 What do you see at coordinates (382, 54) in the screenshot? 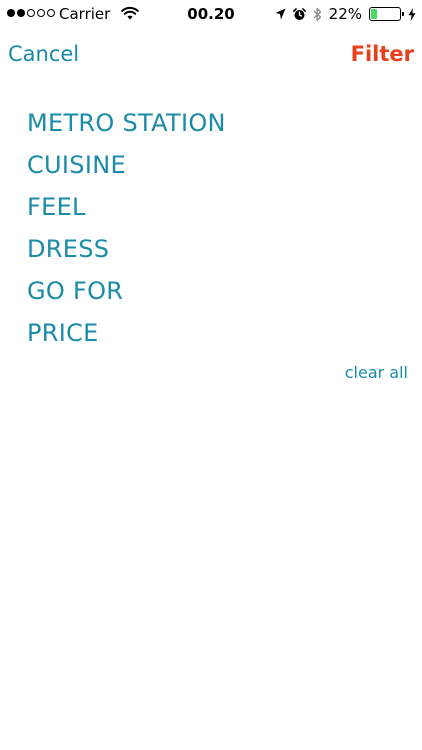
I see `filter-button: Filter` at bounding box center [382, 54].